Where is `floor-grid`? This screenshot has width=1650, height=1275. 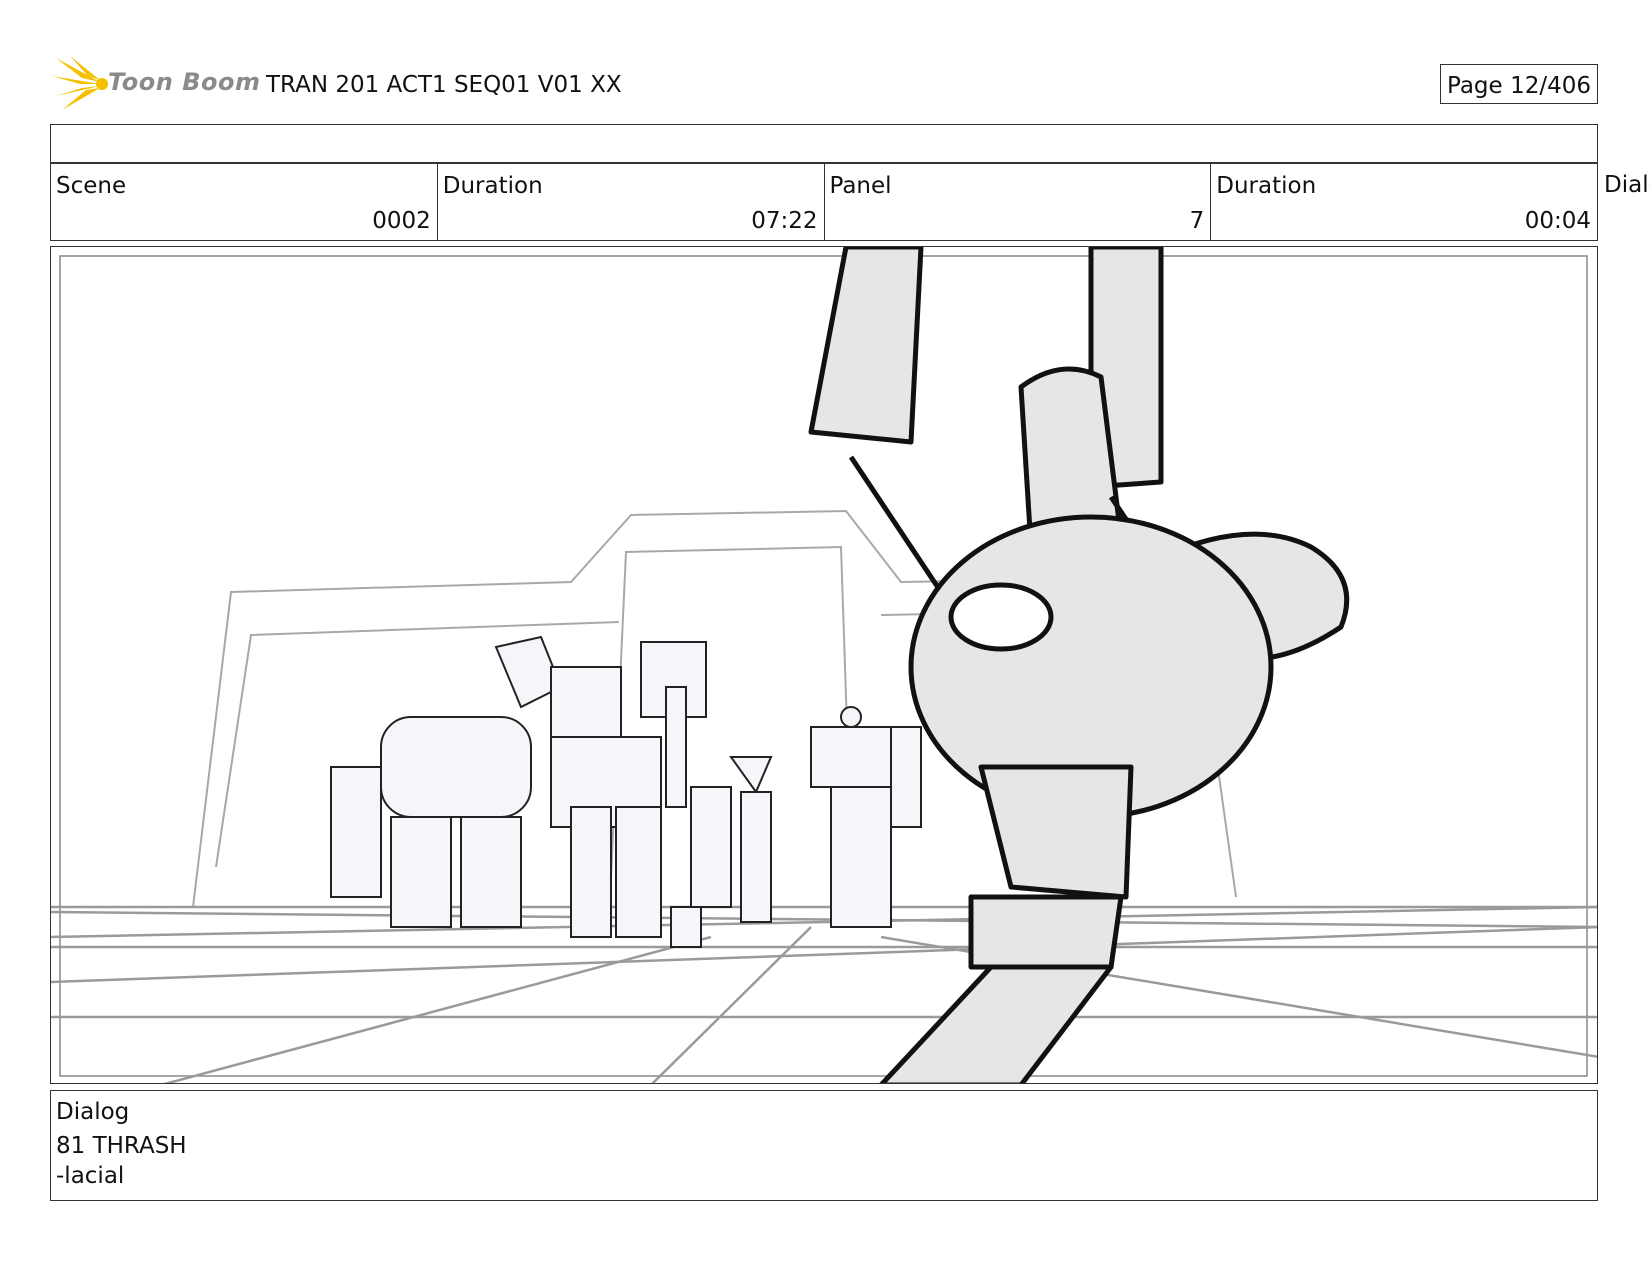 floor-grid is located at coordinates (824, 994).